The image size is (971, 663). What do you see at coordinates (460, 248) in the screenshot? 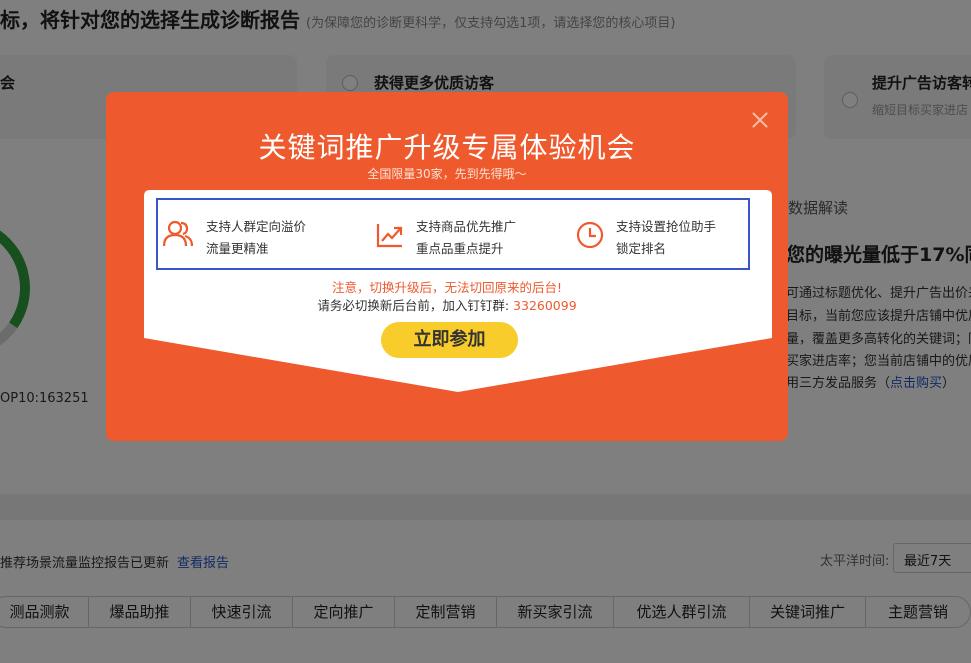
I see `feature-desc: 重点品重点提升` at bounding box center [460, 248].